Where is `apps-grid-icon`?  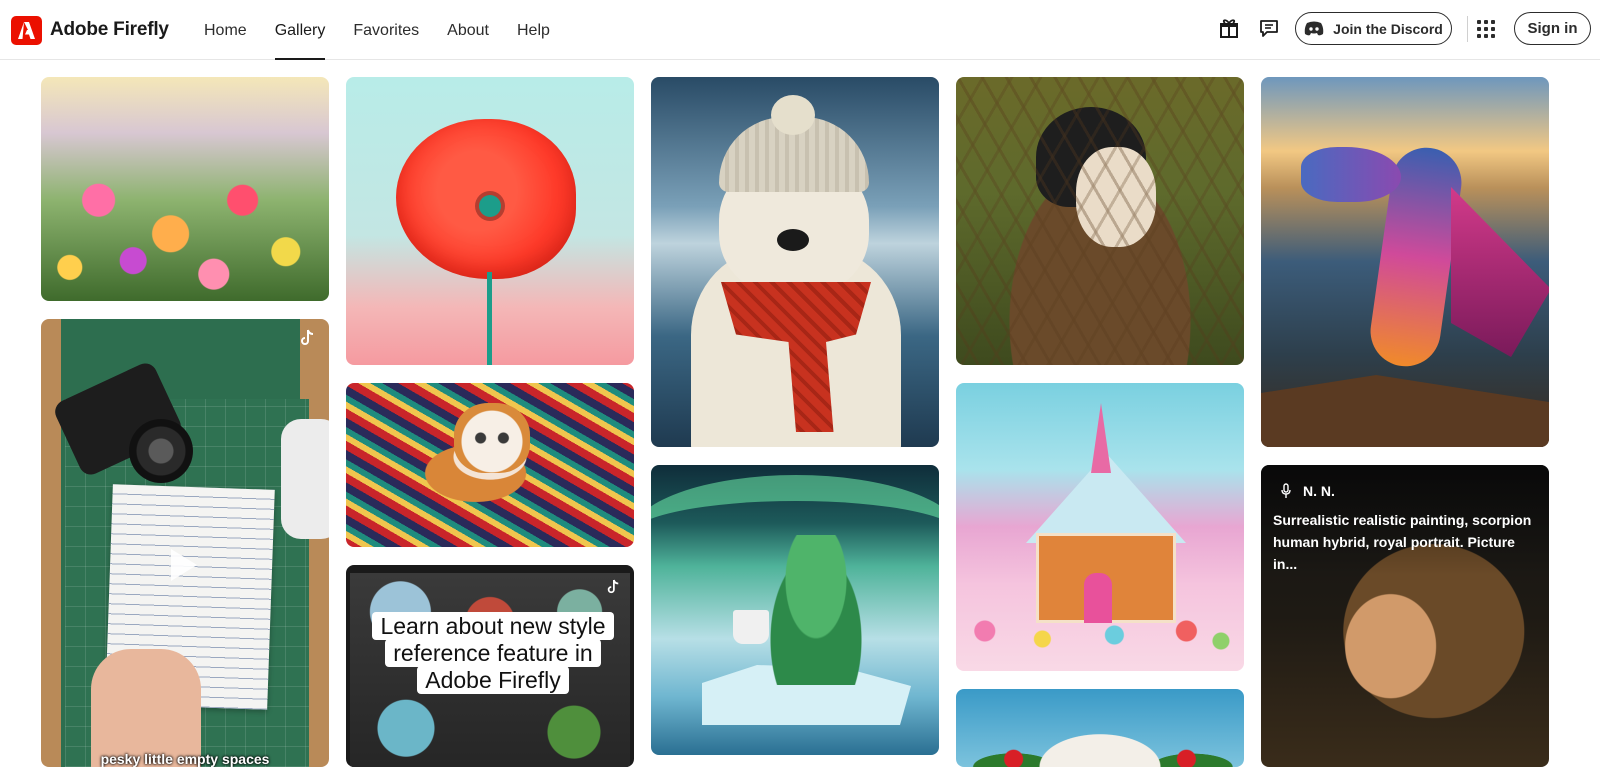 apps-grid-icon is located at coordinates (1487, 30).